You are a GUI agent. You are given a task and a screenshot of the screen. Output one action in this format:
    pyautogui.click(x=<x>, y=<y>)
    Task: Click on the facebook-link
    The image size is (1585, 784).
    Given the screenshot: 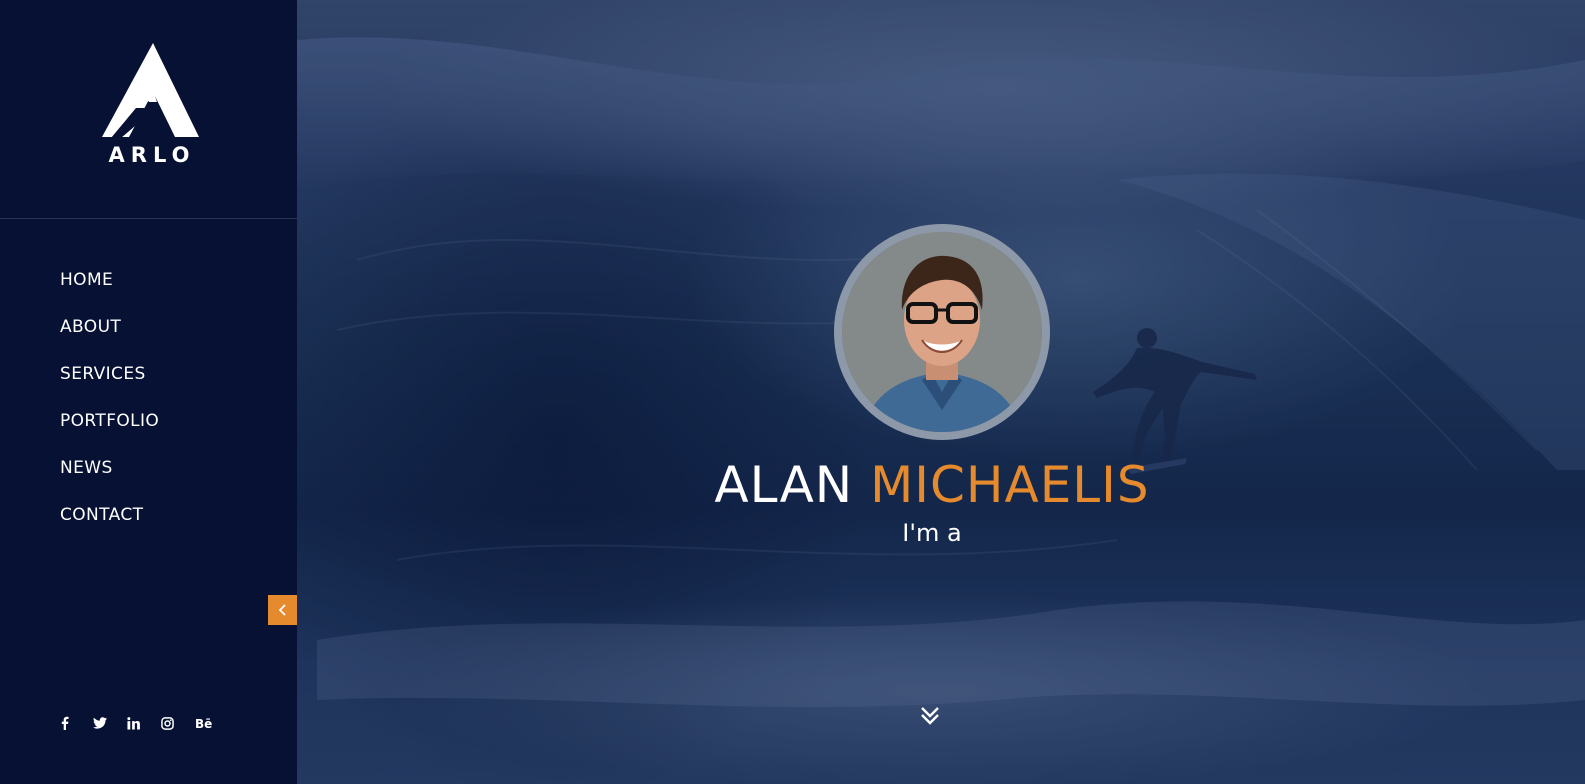 What is the action you would take?
    pyautogui.click(x=74, y=723)
    